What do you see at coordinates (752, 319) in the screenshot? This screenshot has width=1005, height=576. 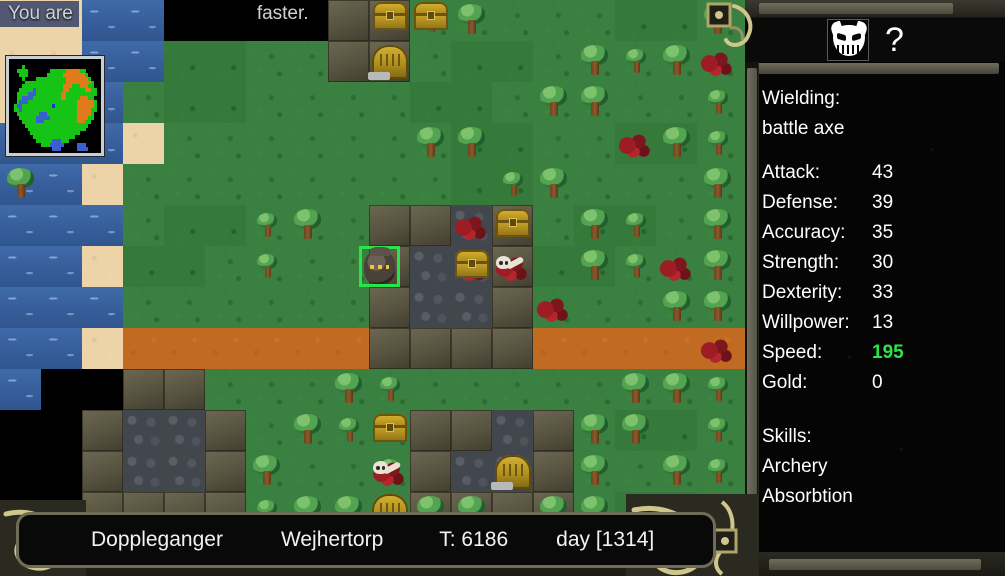 I see `panel-scrollbar` at bounding box center [752, 319].